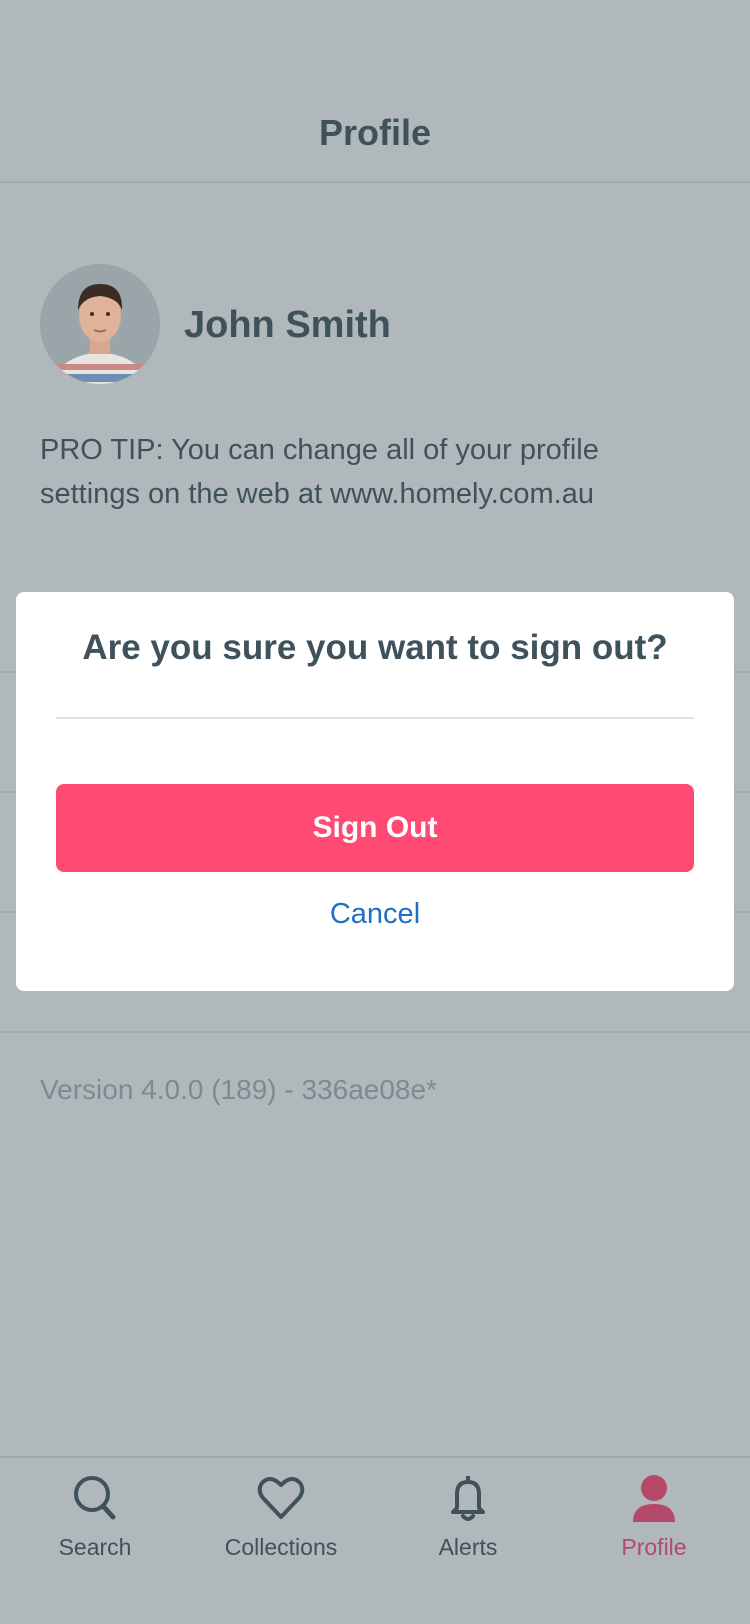 This screenshot has height=1624, width=750. What do you see at coordinates (95, 1527) in the screenshot?
I see `tab-search: Search` at bounding box center [95, 1527].